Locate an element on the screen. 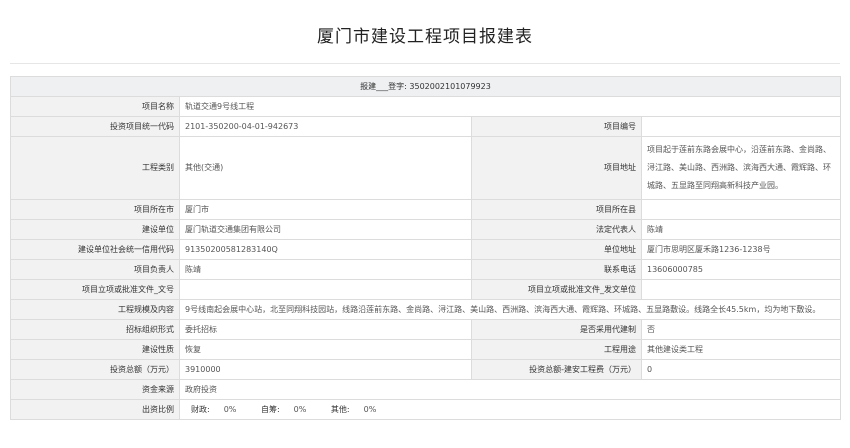 This screenshot has height=448, width=850. table-row: 项目名称 轨道交通9号线工程 is located at coordinates (425, 106).